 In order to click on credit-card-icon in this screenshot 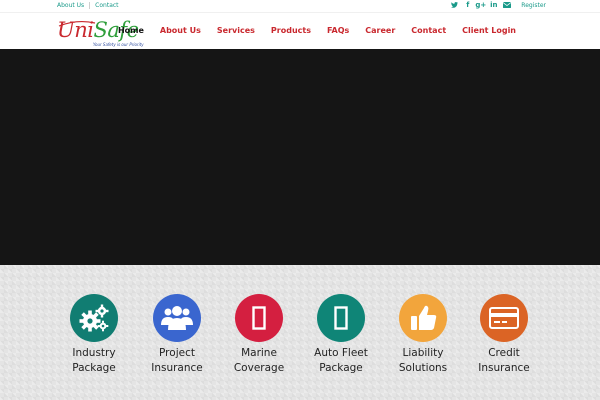, I will do `click(504, 318)`.